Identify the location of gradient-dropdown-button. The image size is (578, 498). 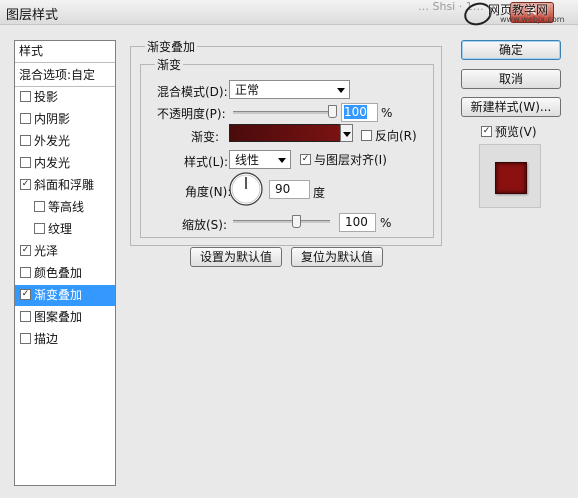
(346, 133).